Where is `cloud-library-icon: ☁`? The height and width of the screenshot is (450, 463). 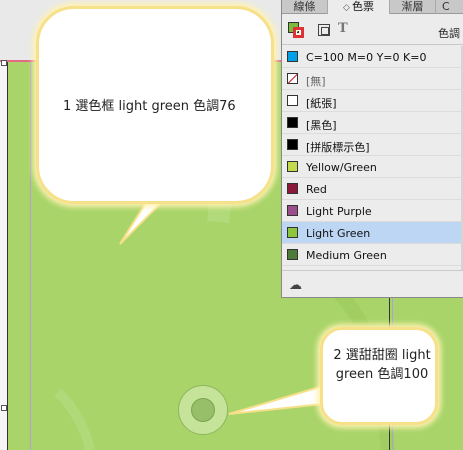
cloud-library-icon: ☁ is located at coordinates (295, 285).